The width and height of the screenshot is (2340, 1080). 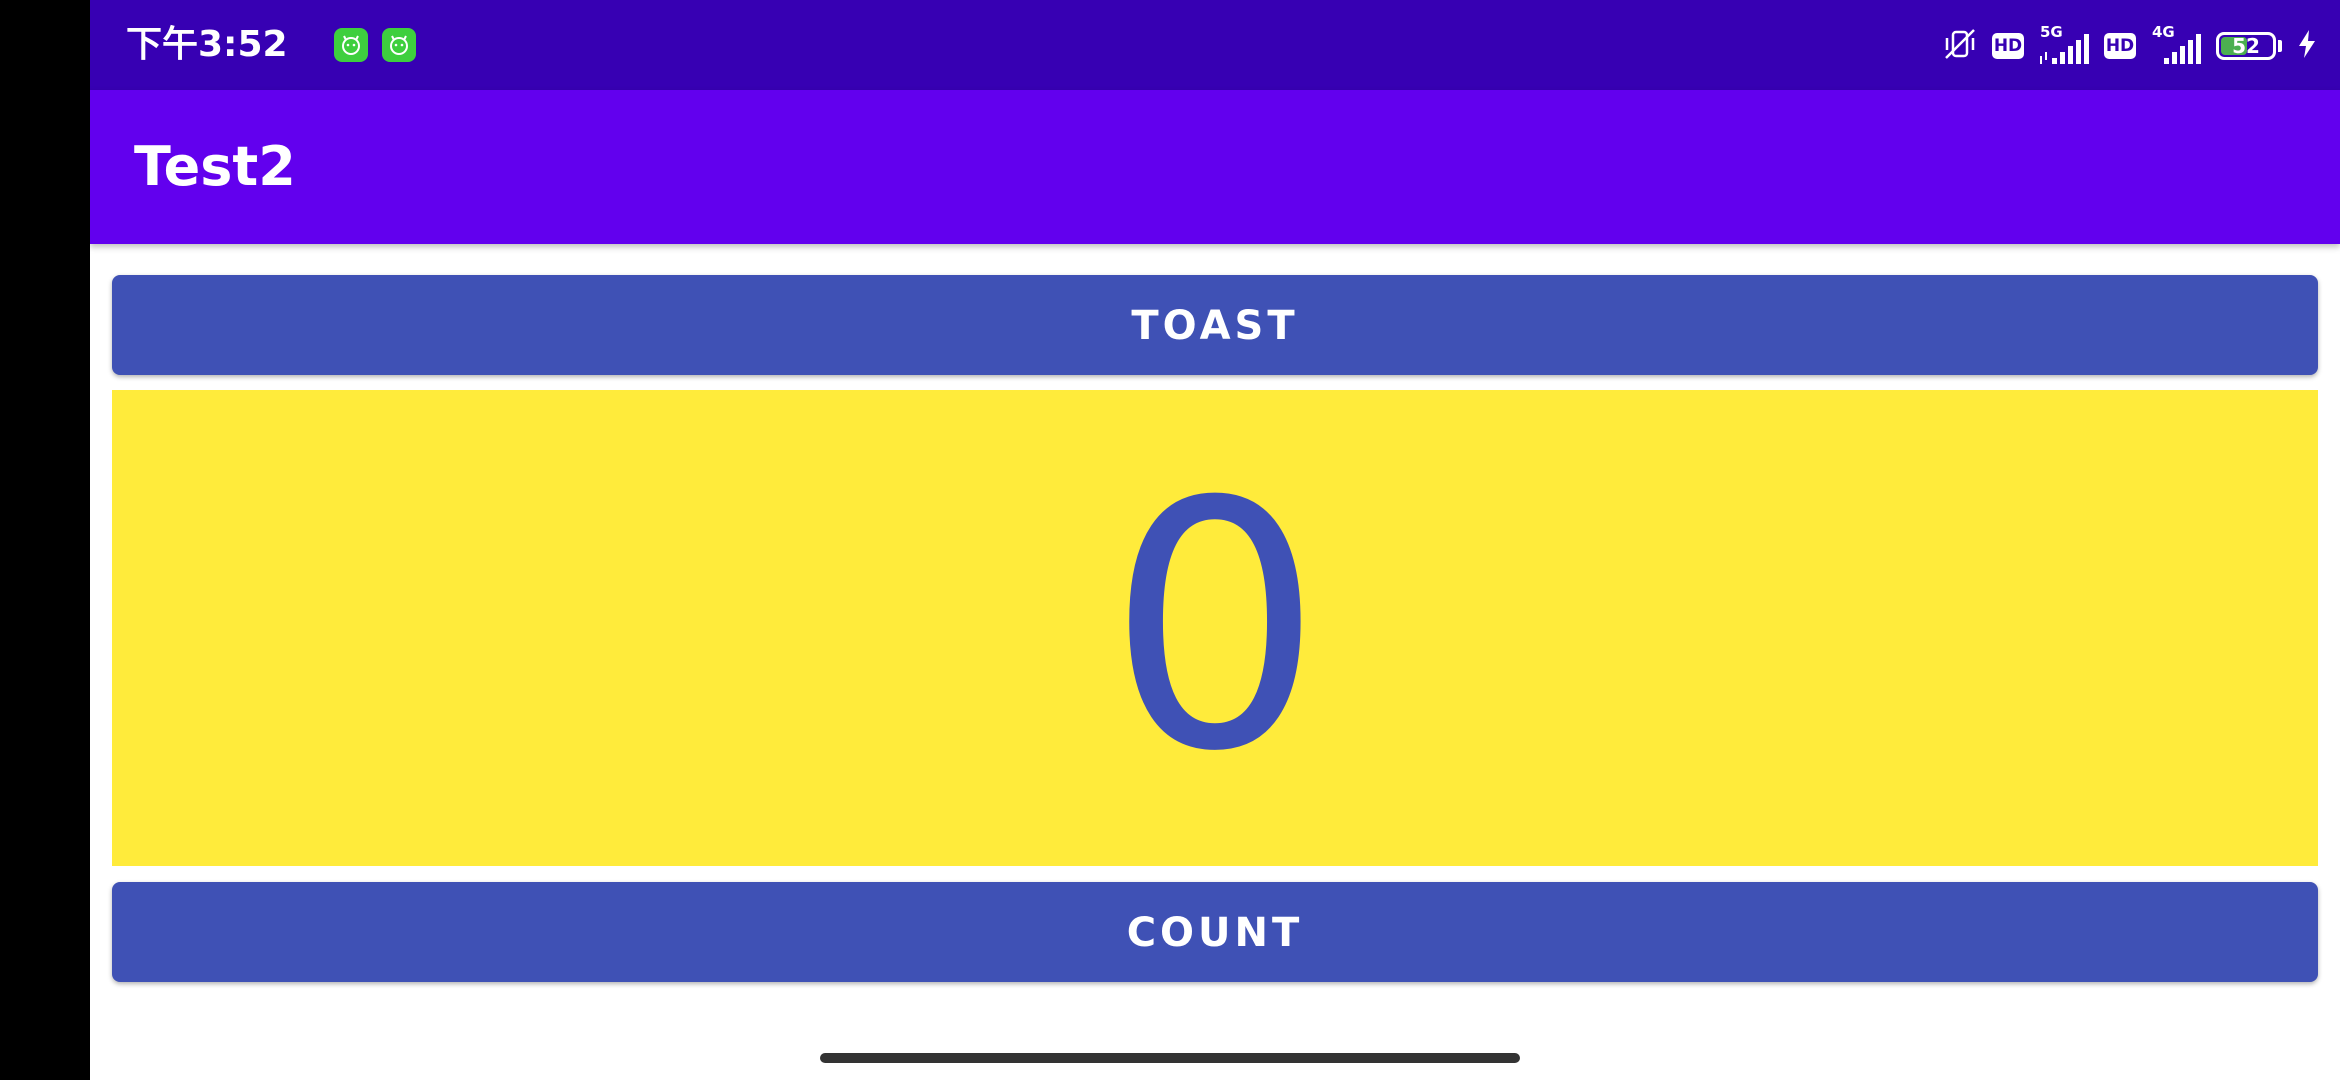 I want to click on status-bar: 下午3:52 HD 5G HD 4G 52, so click(x=1215, y=45).